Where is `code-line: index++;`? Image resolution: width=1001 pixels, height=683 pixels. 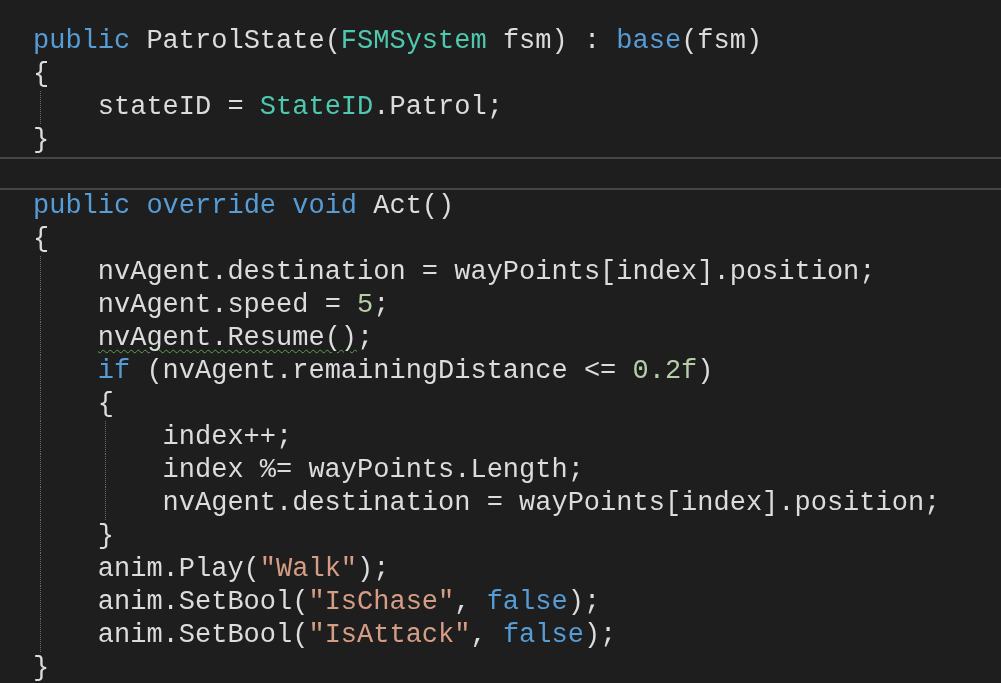 code-line: index++; is located at coordinates (227, 437).